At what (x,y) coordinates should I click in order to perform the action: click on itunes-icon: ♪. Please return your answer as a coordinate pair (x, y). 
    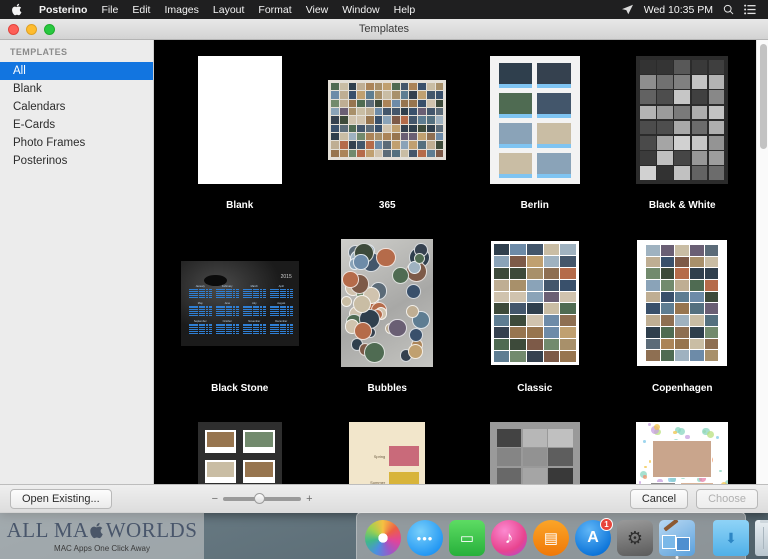
    Looking at the image, I should click on (509, 538).